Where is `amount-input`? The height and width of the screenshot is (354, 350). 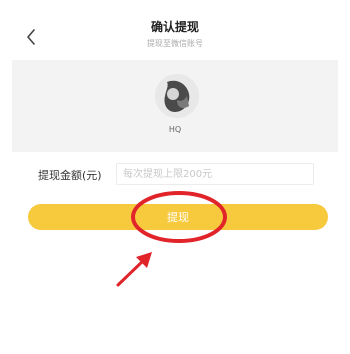 amount-input is located at coordinates (215, 174).